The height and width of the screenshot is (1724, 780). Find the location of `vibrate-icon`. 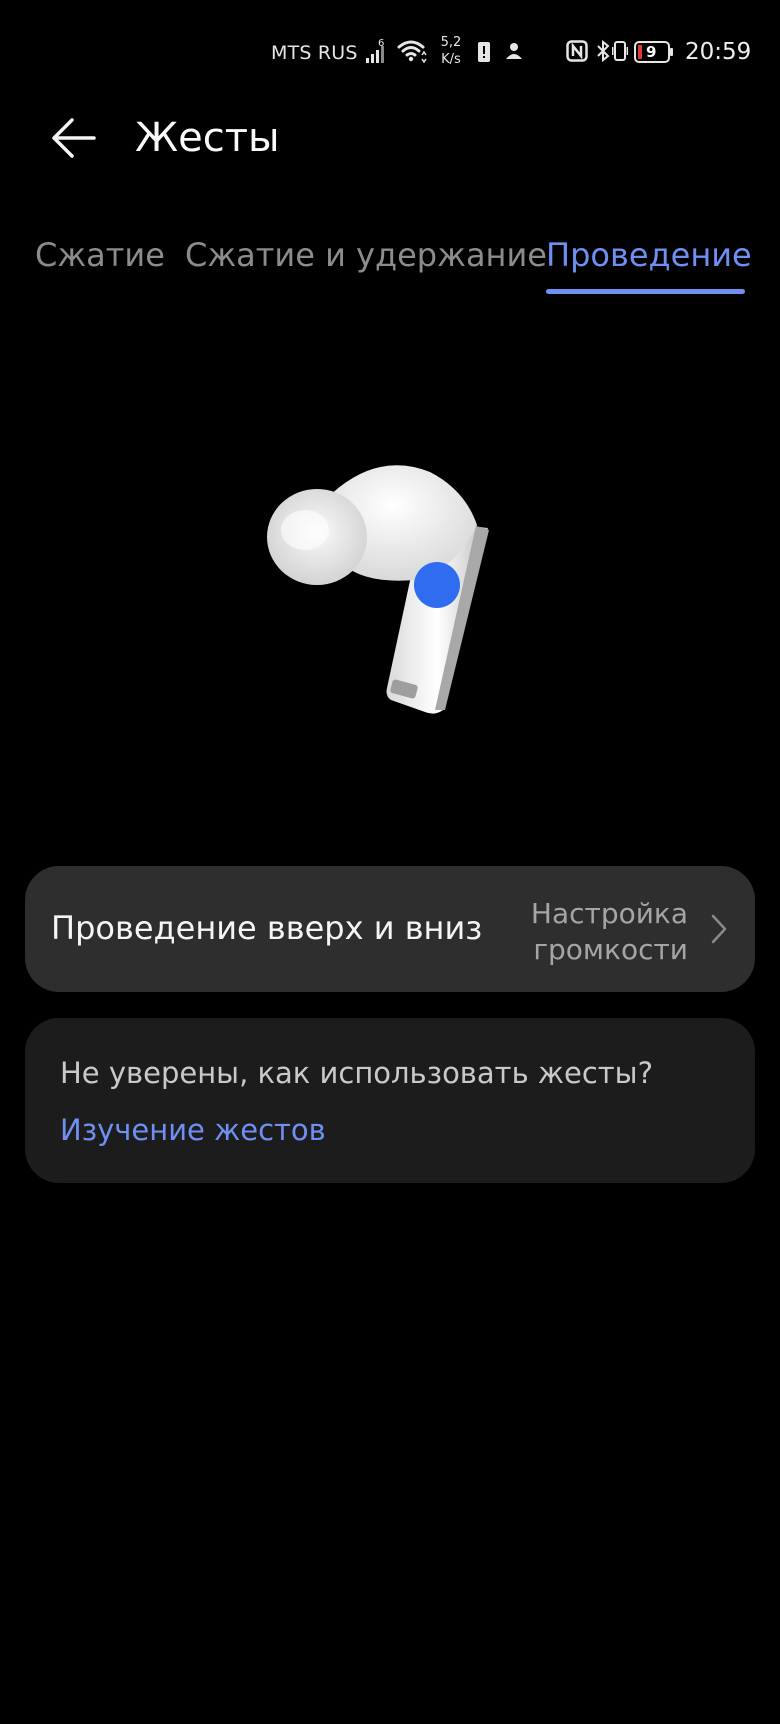

vibrate-icon is located at coordinates (620, 51).